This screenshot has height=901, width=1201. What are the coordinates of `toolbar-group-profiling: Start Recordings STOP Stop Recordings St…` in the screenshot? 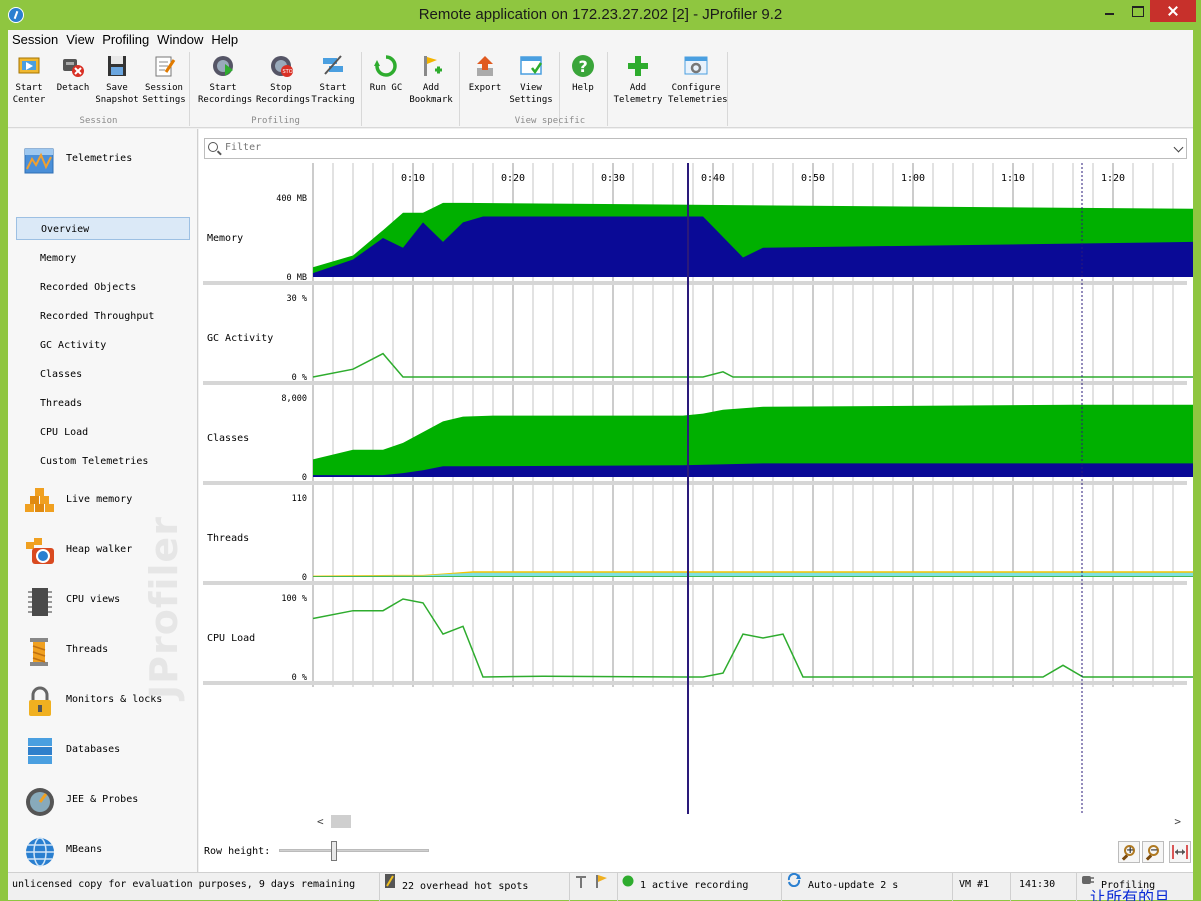 It's located at (276, 89).